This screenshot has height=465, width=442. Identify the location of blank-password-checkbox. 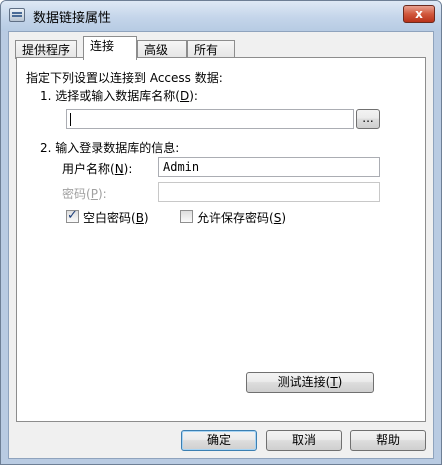
(72, 215).